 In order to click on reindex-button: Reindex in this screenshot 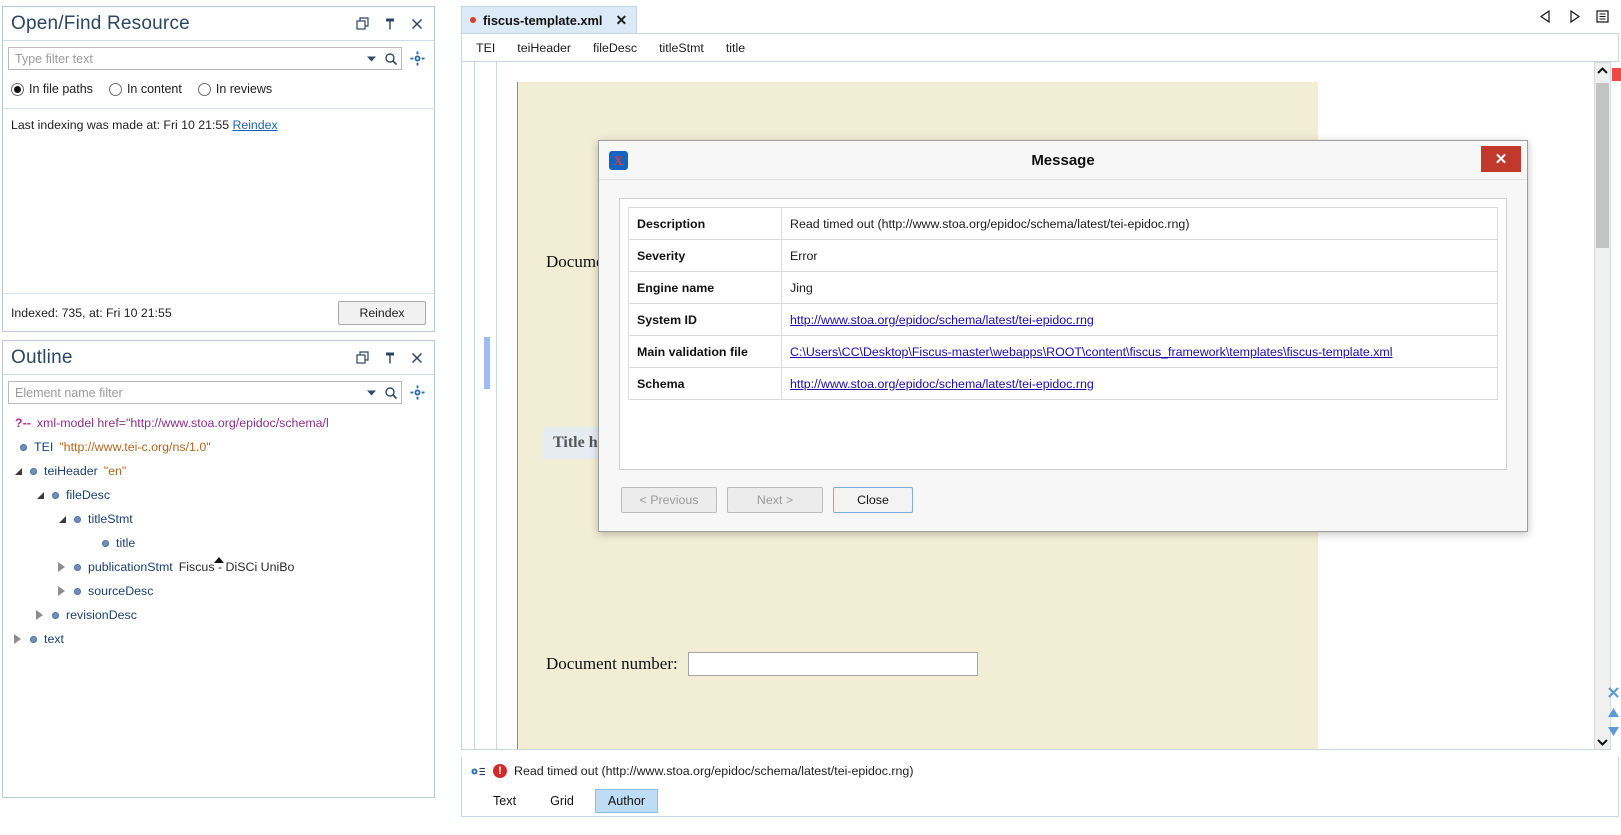, I will do `click(382, 312)`.